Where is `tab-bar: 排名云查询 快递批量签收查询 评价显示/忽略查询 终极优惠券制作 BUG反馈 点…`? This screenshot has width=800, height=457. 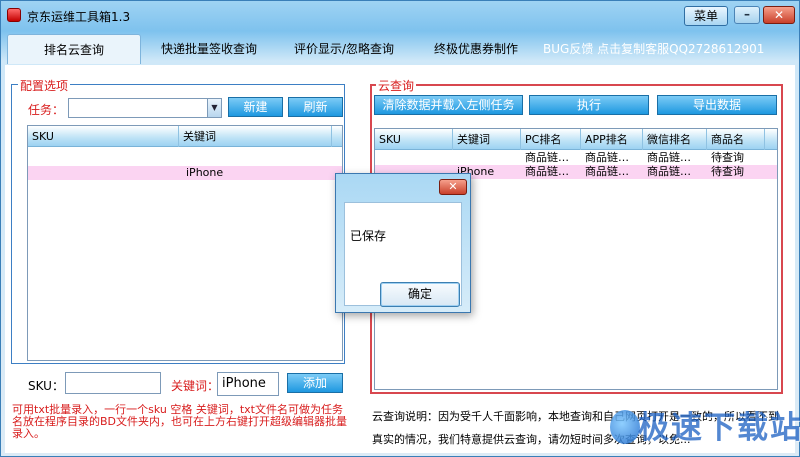
tab-bar: 排名云查询 快递批量签收查询 评价显示/忽略查询 终极优惠券制作 BUG反馈 点… is located at coordinates (401, 48).